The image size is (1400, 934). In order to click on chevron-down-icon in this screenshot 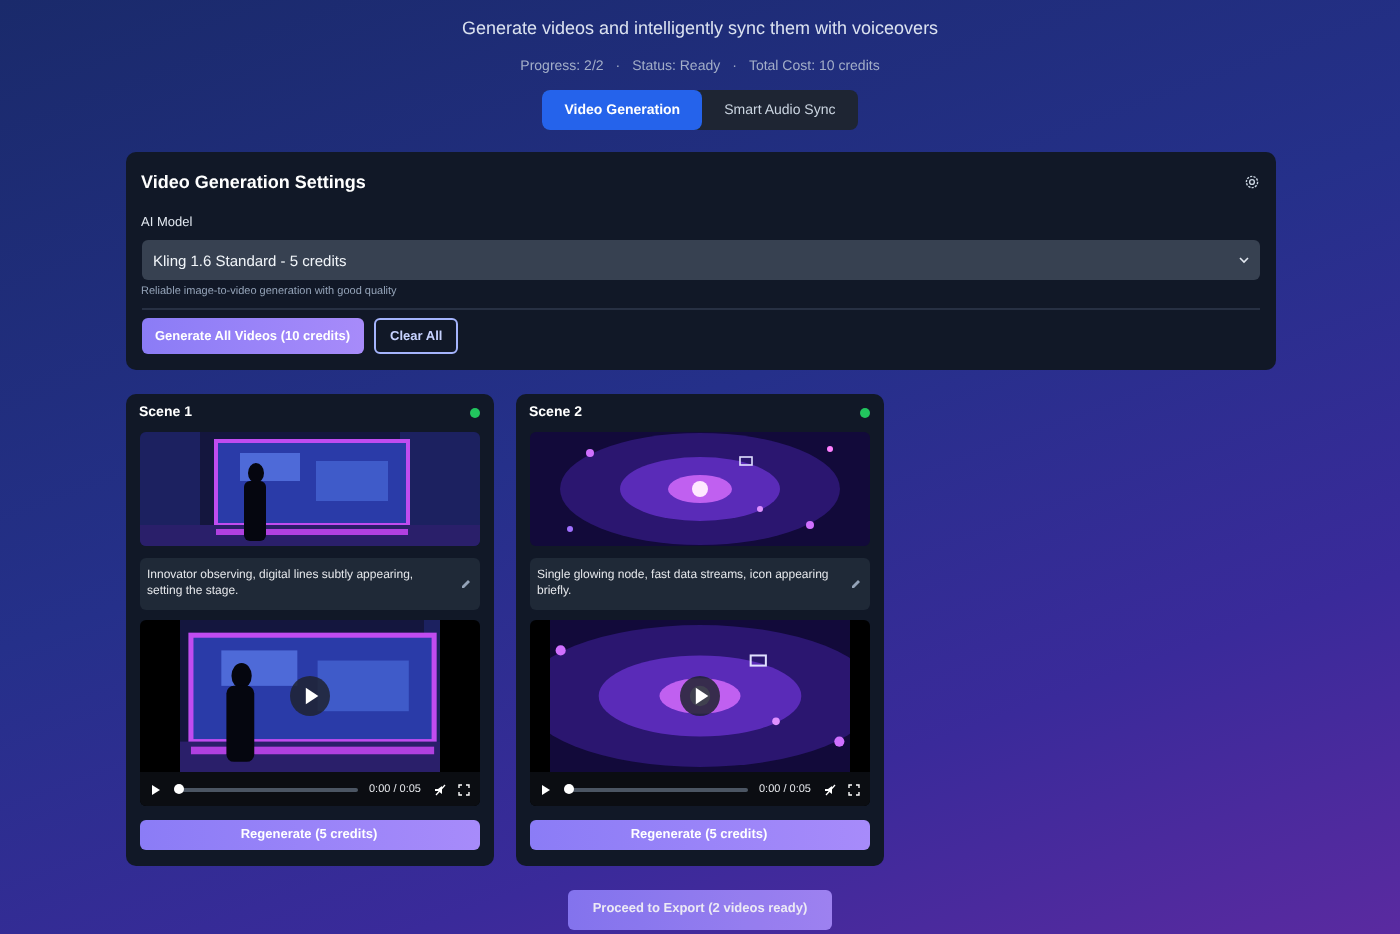, I will do `click(1243, 260)`.